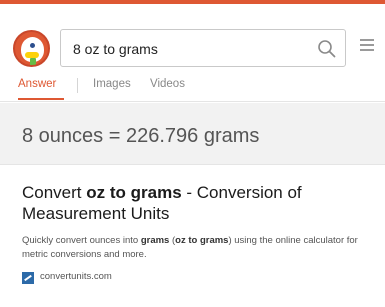  I want to click on result-title-highlight: oz to grams, so click(134, 192).